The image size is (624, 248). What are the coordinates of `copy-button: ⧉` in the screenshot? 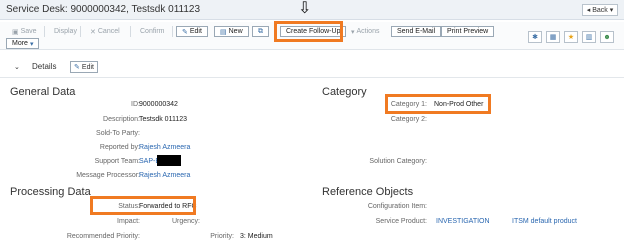 It's located at (260, 31).